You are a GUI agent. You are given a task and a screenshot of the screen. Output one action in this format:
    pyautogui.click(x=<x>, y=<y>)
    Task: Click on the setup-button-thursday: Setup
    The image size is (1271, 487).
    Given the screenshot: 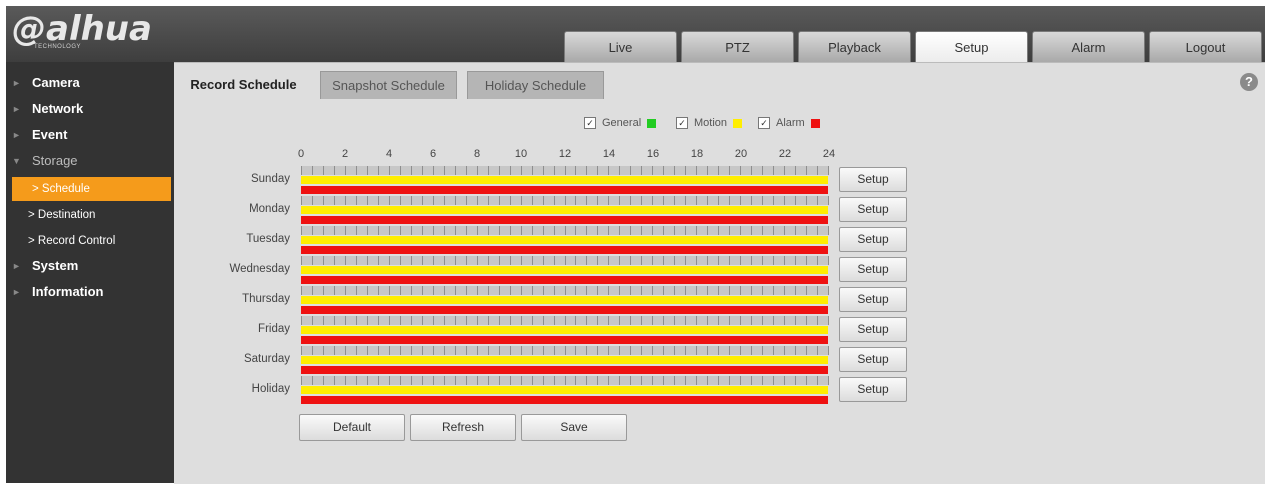 What is the action you would take?
    pyautogui.click(x=873, y=299)
    